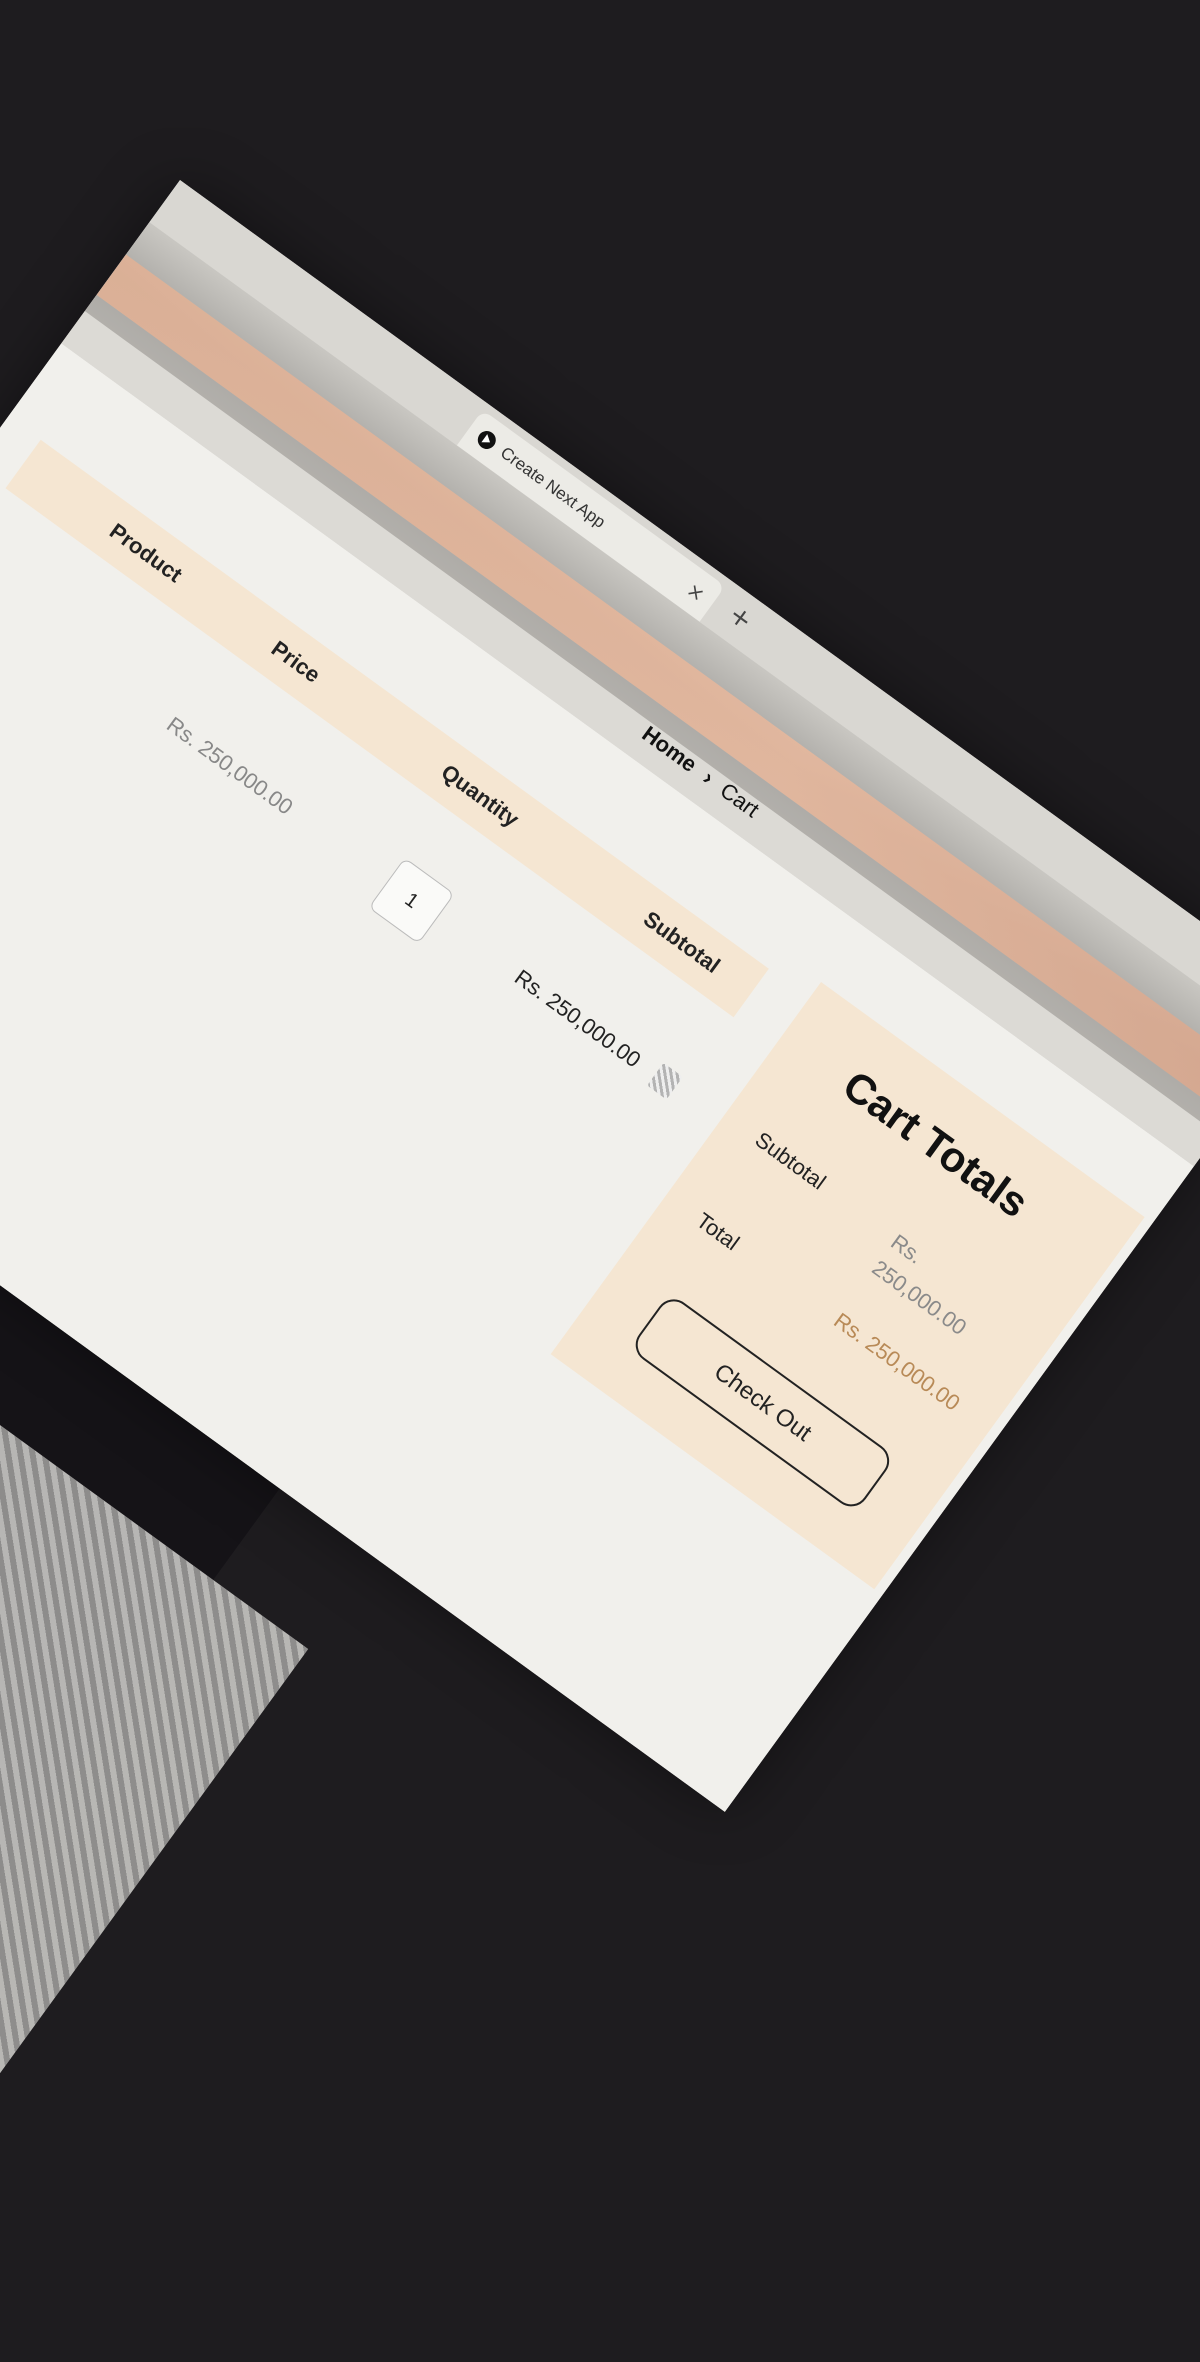 This screenshot has width=1200, height=2362. I want to click on header-quantity: Quantity, so click(480, 795).